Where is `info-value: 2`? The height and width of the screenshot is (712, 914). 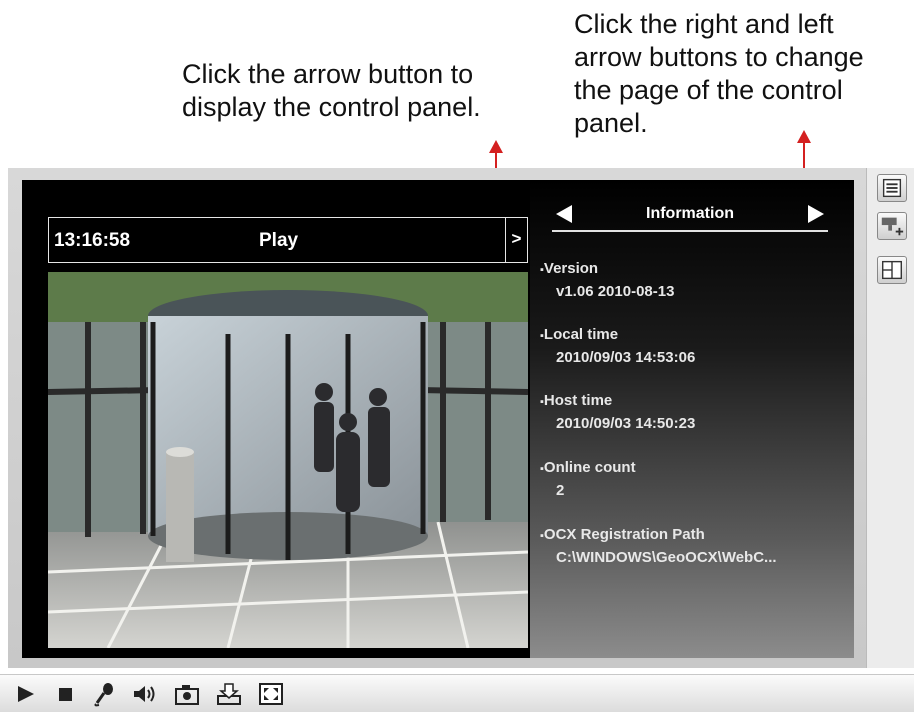 info-value: 2 is located at coordinates (560, 490).